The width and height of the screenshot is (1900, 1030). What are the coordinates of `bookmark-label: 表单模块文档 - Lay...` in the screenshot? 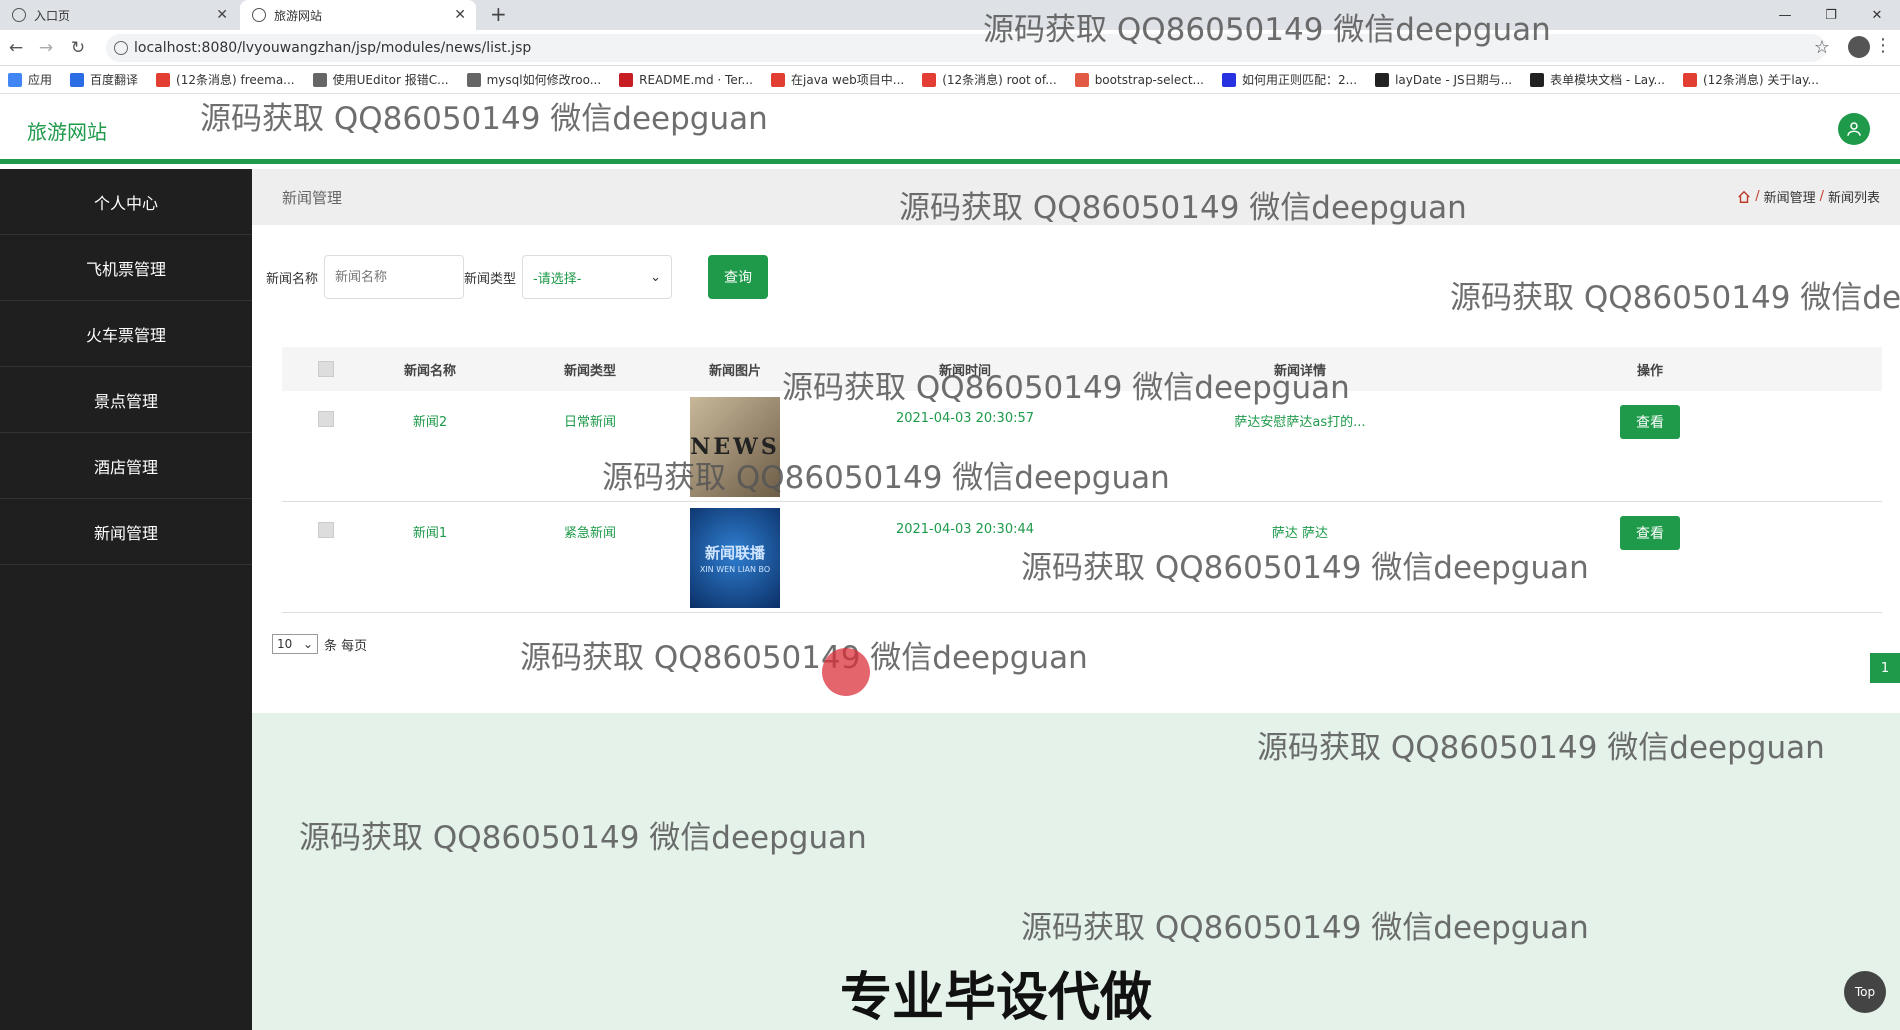 It's located at (1607, 80).